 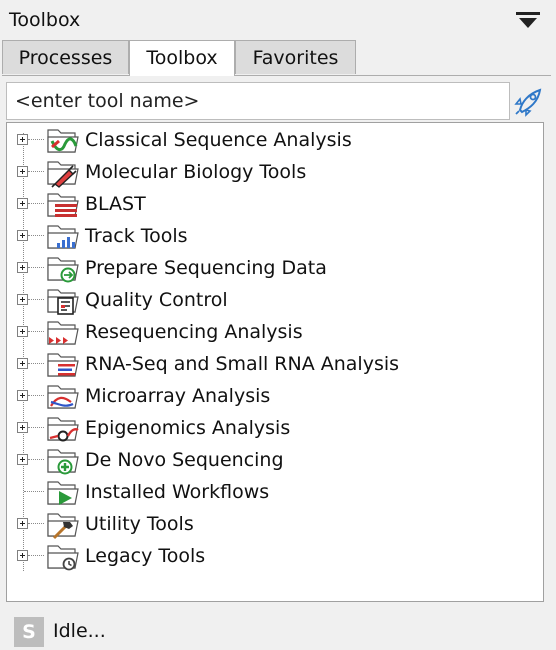 What do you see at coordinates (272, 557) in the screenshot?
I see `tree-item-legacy-tools: Legacy Tools` at bounding box center [272, 557].